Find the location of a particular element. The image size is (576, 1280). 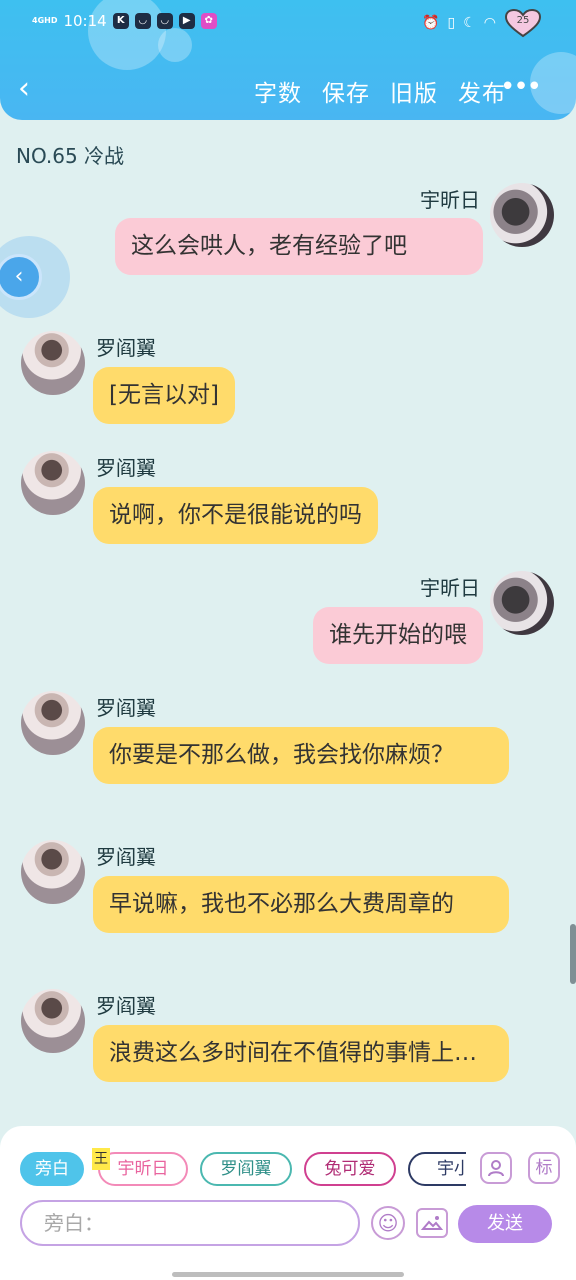

role-chip: 罗阎翼 is located at coordinates (246, 1169).